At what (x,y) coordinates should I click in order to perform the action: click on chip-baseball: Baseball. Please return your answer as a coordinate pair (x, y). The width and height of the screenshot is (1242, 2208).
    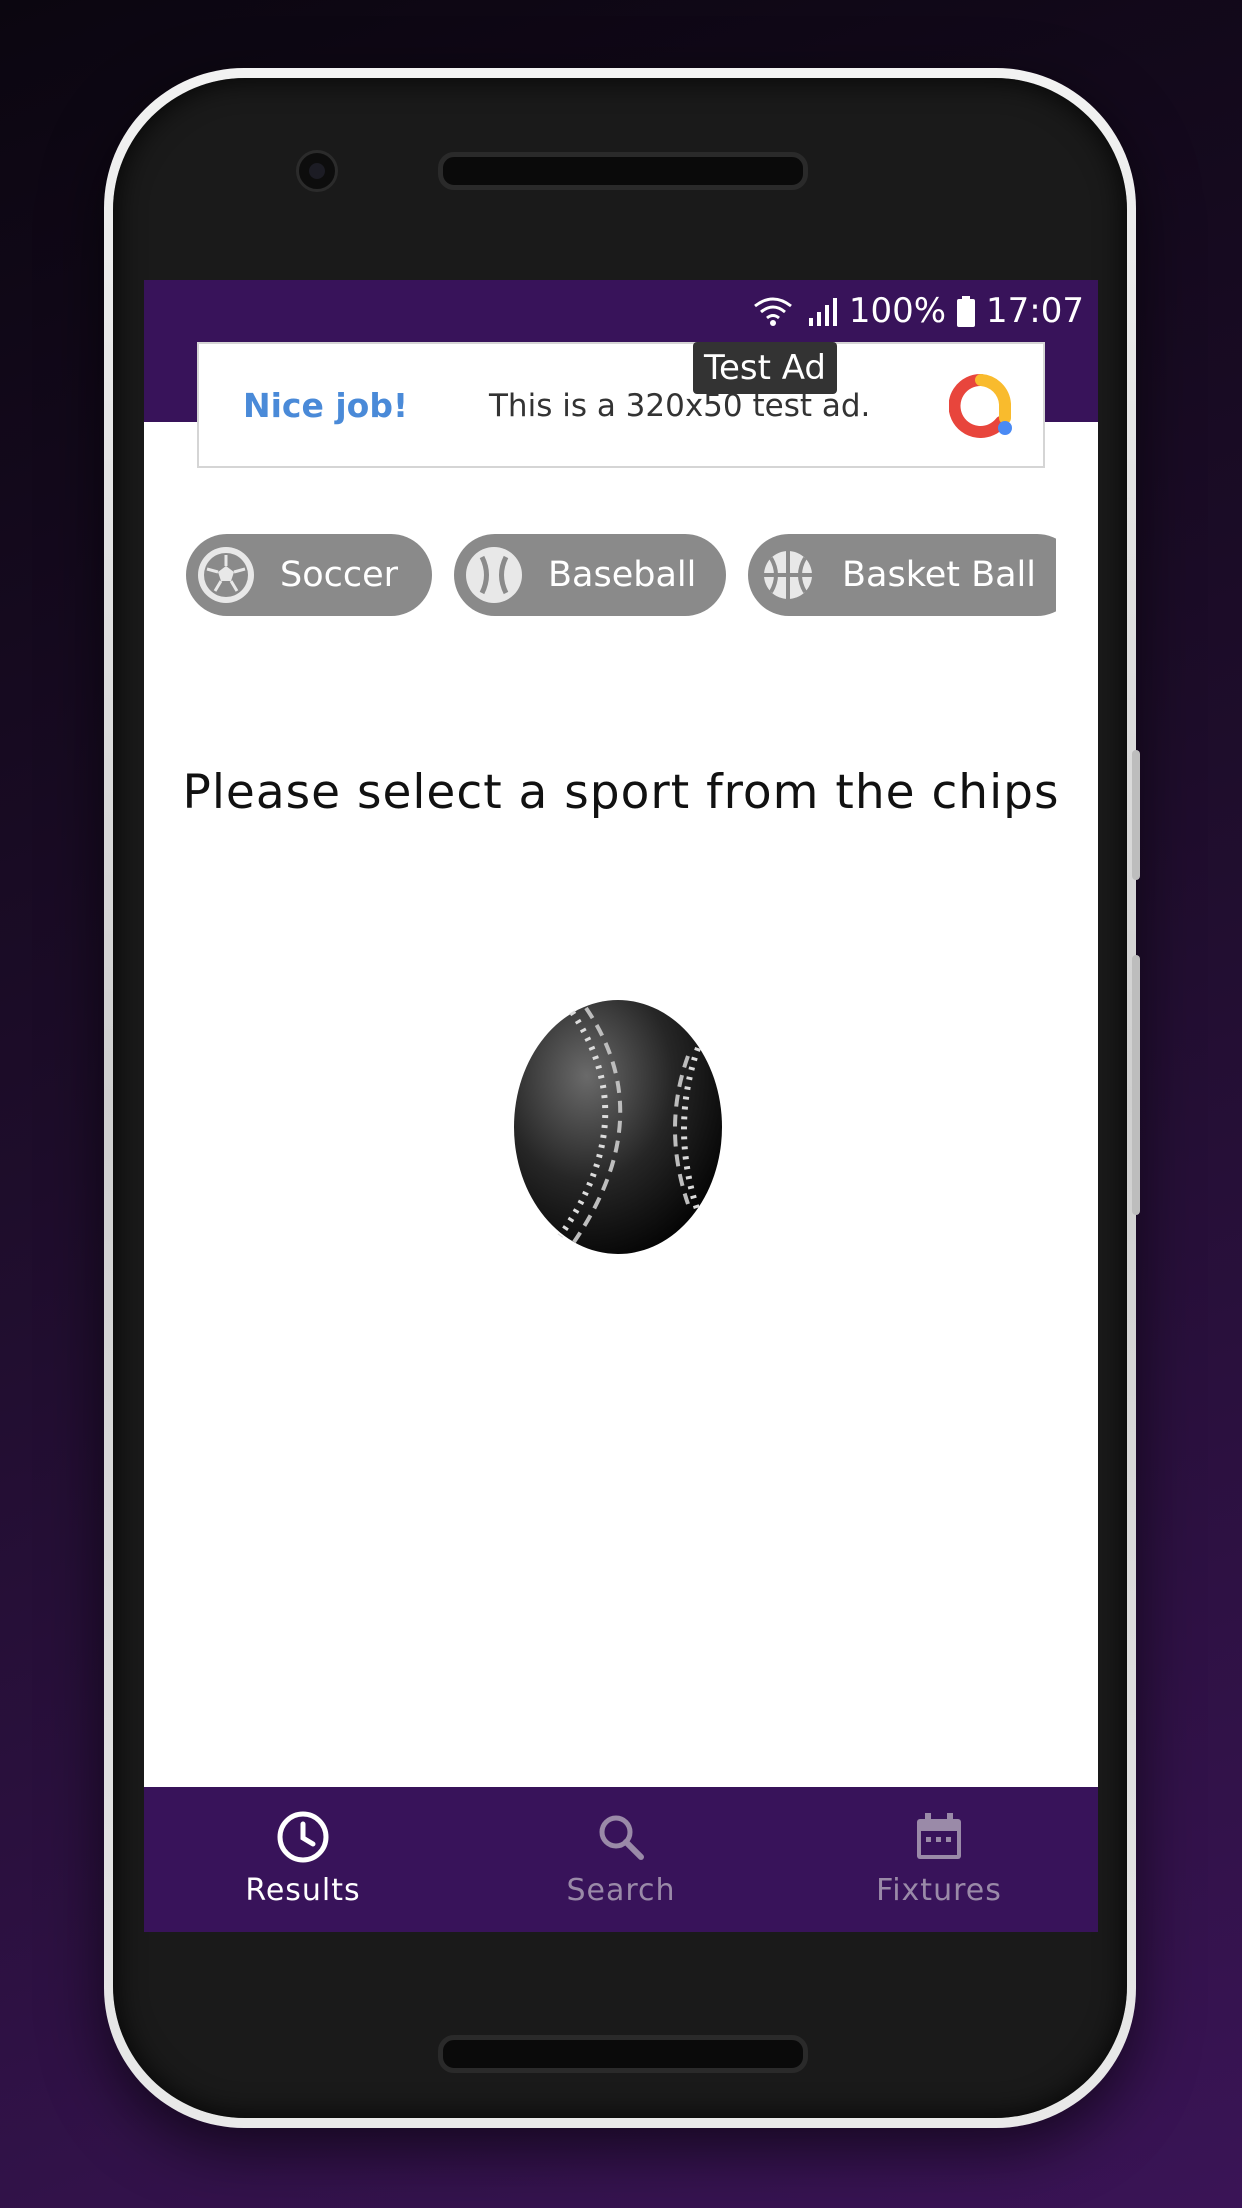
    Looking at the image, I should click on (590, 575).